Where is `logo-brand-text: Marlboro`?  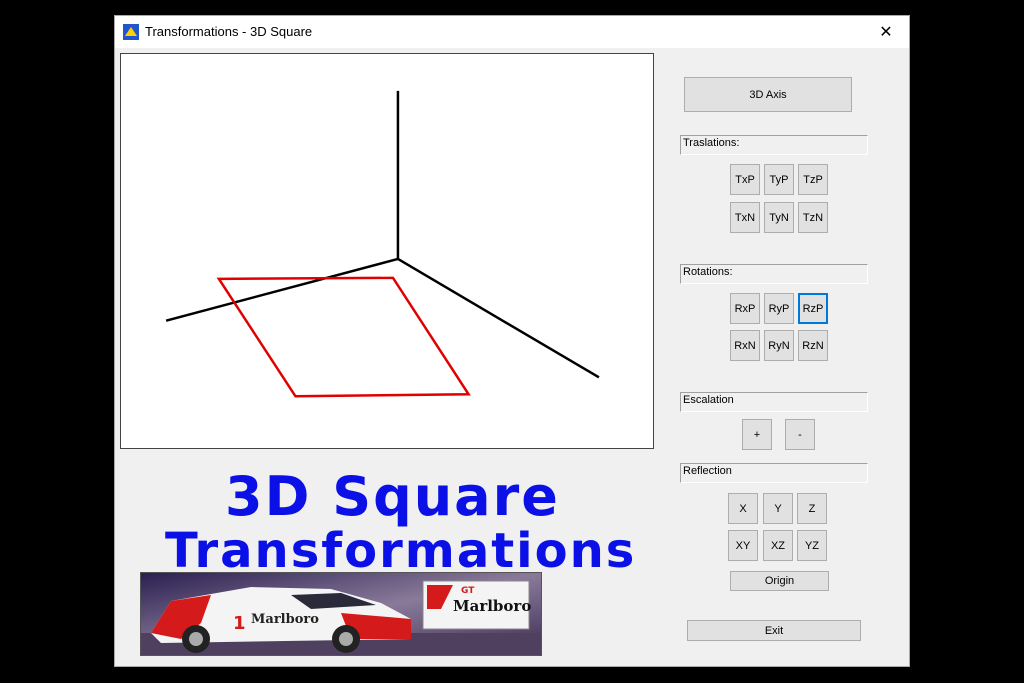 logo-brand-text: Marlboro is located at coordinates (492, 606).